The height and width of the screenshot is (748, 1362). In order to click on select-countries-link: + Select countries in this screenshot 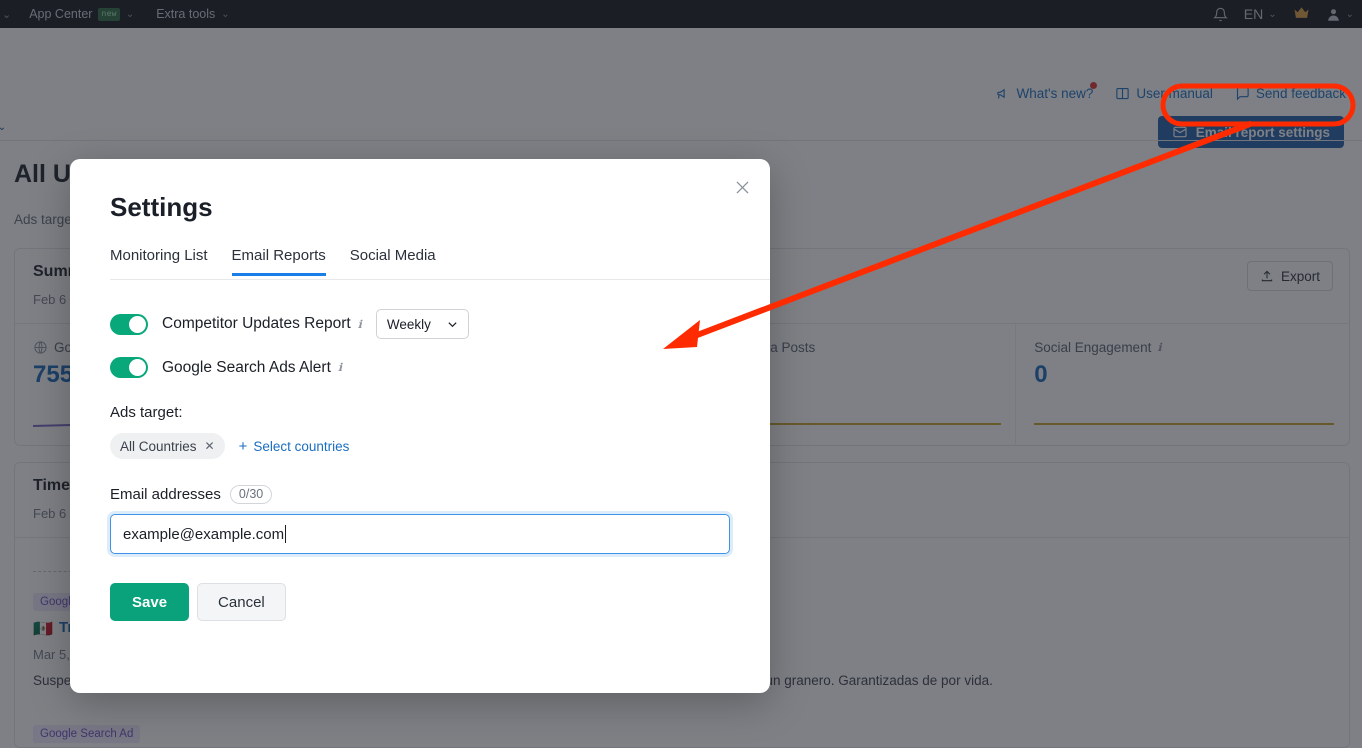, I will do `click(294, 446)`.